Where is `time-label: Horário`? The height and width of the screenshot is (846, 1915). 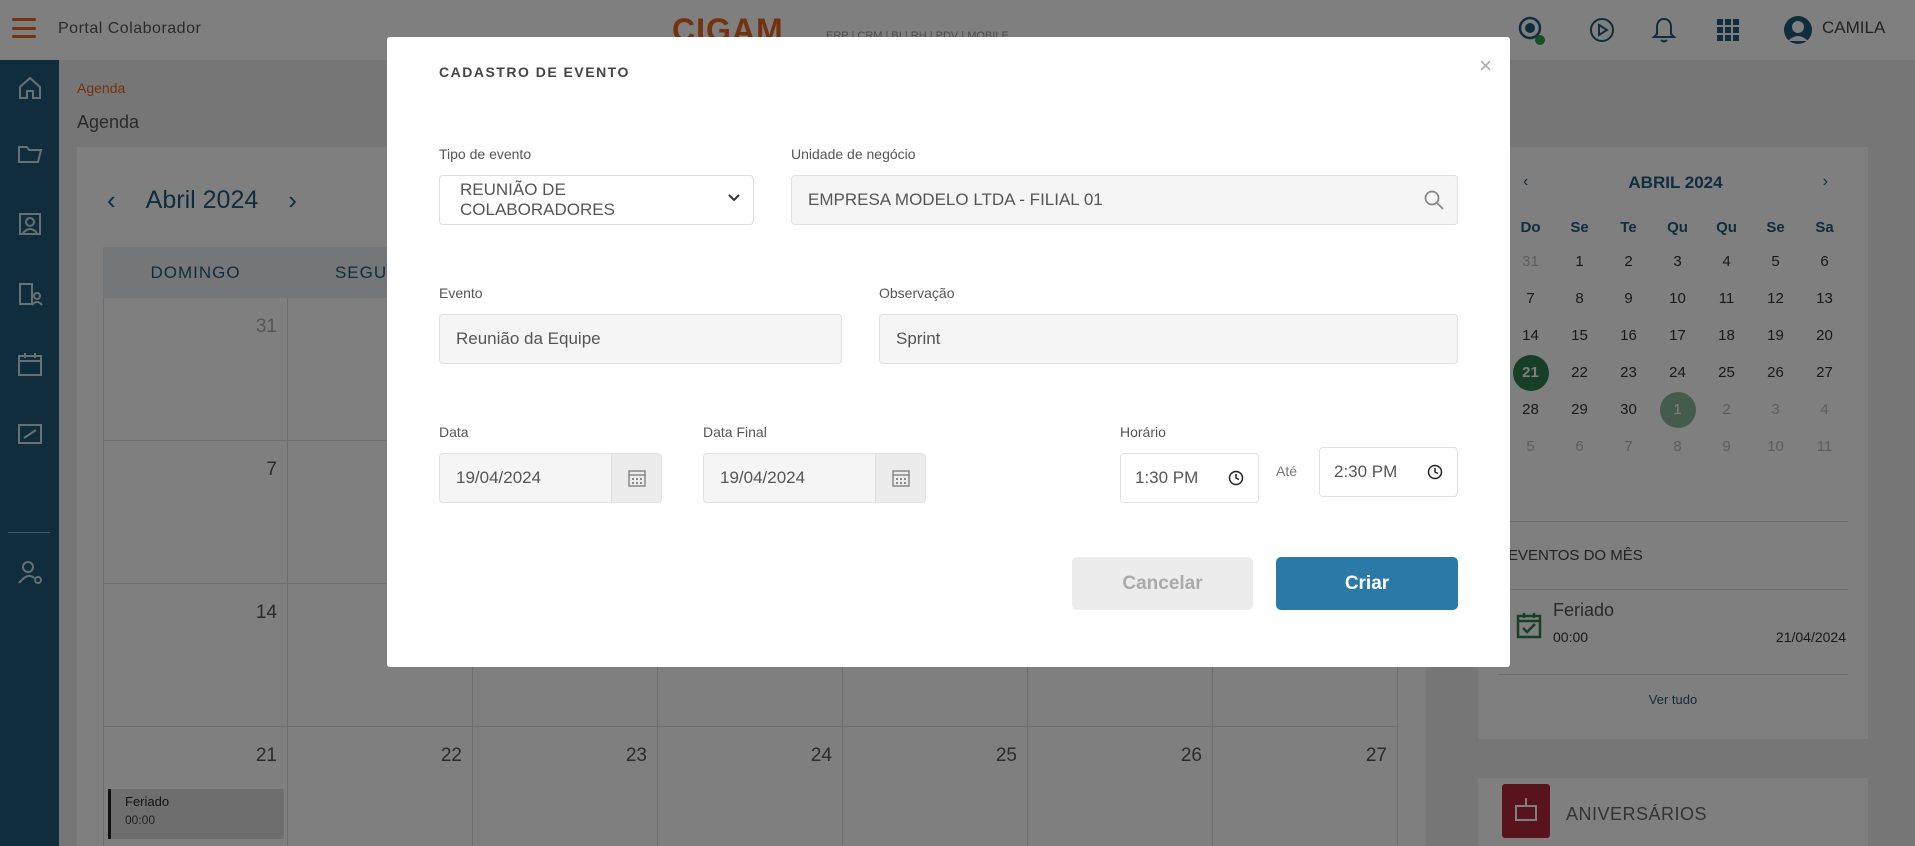 time-label: Horário is located at coordinates (1143, 432).